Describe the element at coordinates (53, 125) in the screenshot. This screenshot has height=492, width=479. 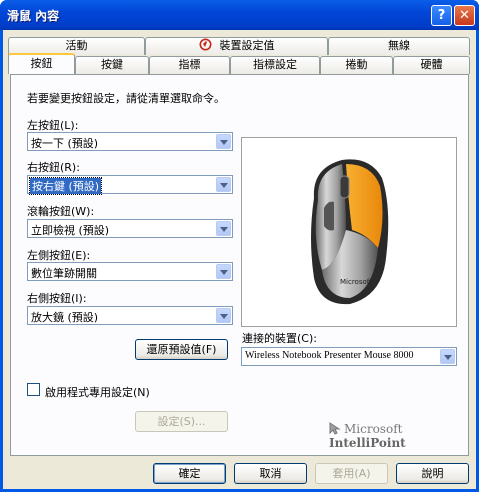
I see `left-button-label: 左按鈕(L):` at that location.